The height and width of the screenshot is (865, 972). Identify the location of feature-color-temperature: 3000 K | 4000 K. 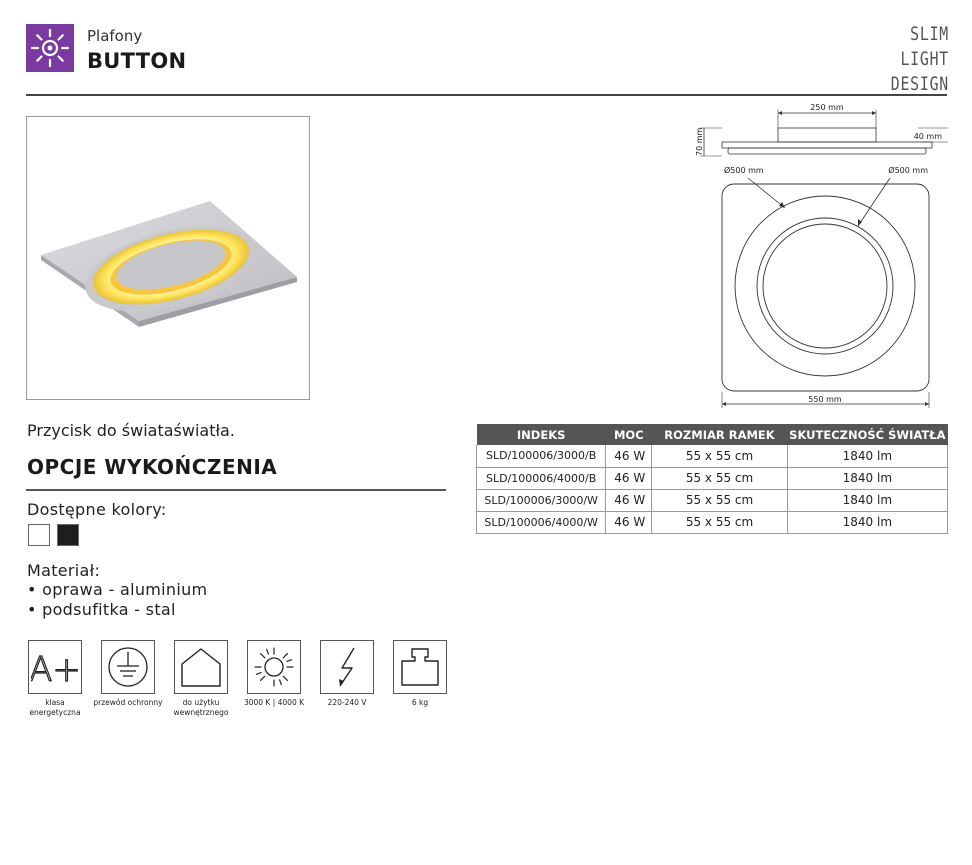
(274, 674).